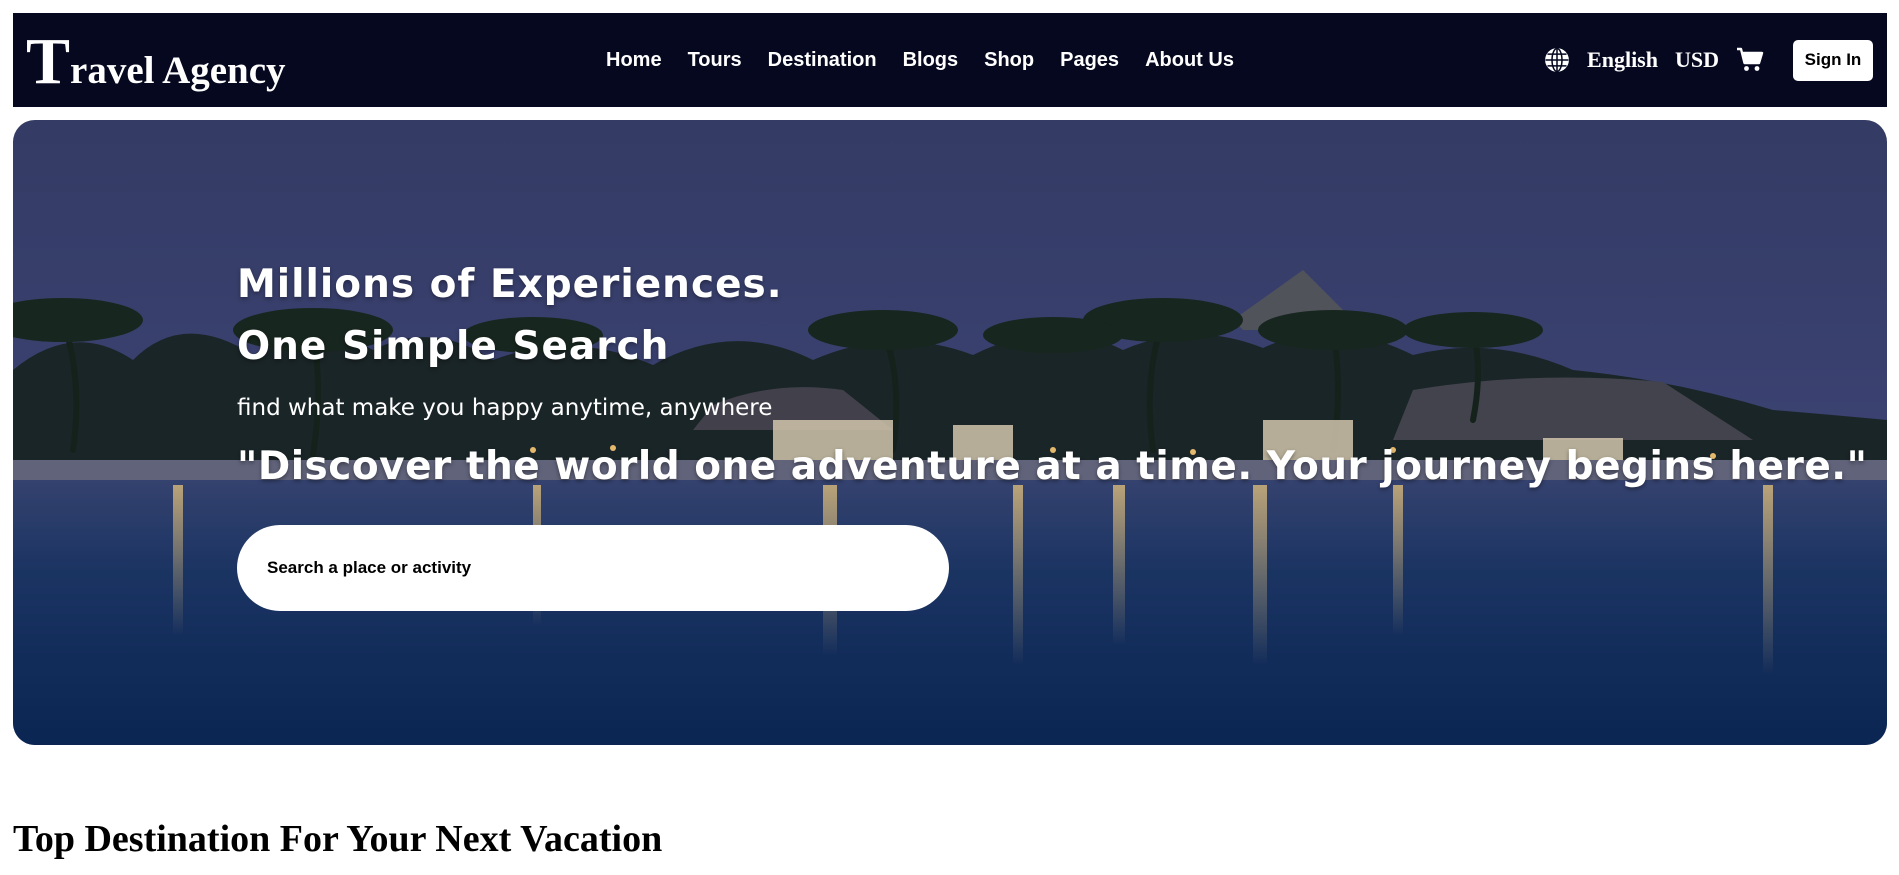  What do you see at coordinates (453, 346) in the screenshot?
I see `hero-title-line-2: One Simple Search` at bounding box center [453, 346].